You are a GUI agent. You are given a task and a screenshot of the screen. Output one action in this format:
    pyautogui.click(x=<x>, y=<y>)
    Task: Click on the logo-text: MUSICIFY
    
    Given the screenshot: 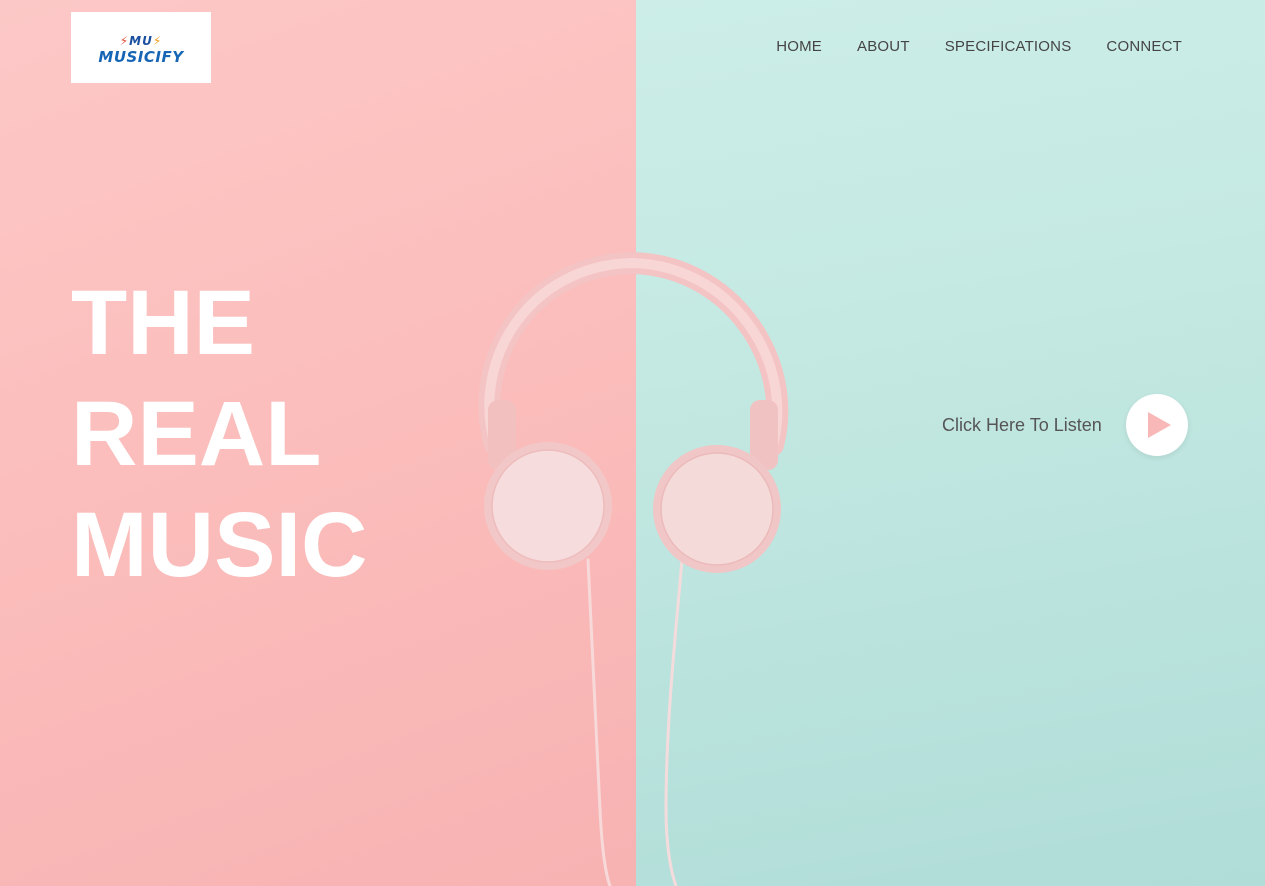 What is the action you would take?
    pyautogui.click(x=141, y=56)
    